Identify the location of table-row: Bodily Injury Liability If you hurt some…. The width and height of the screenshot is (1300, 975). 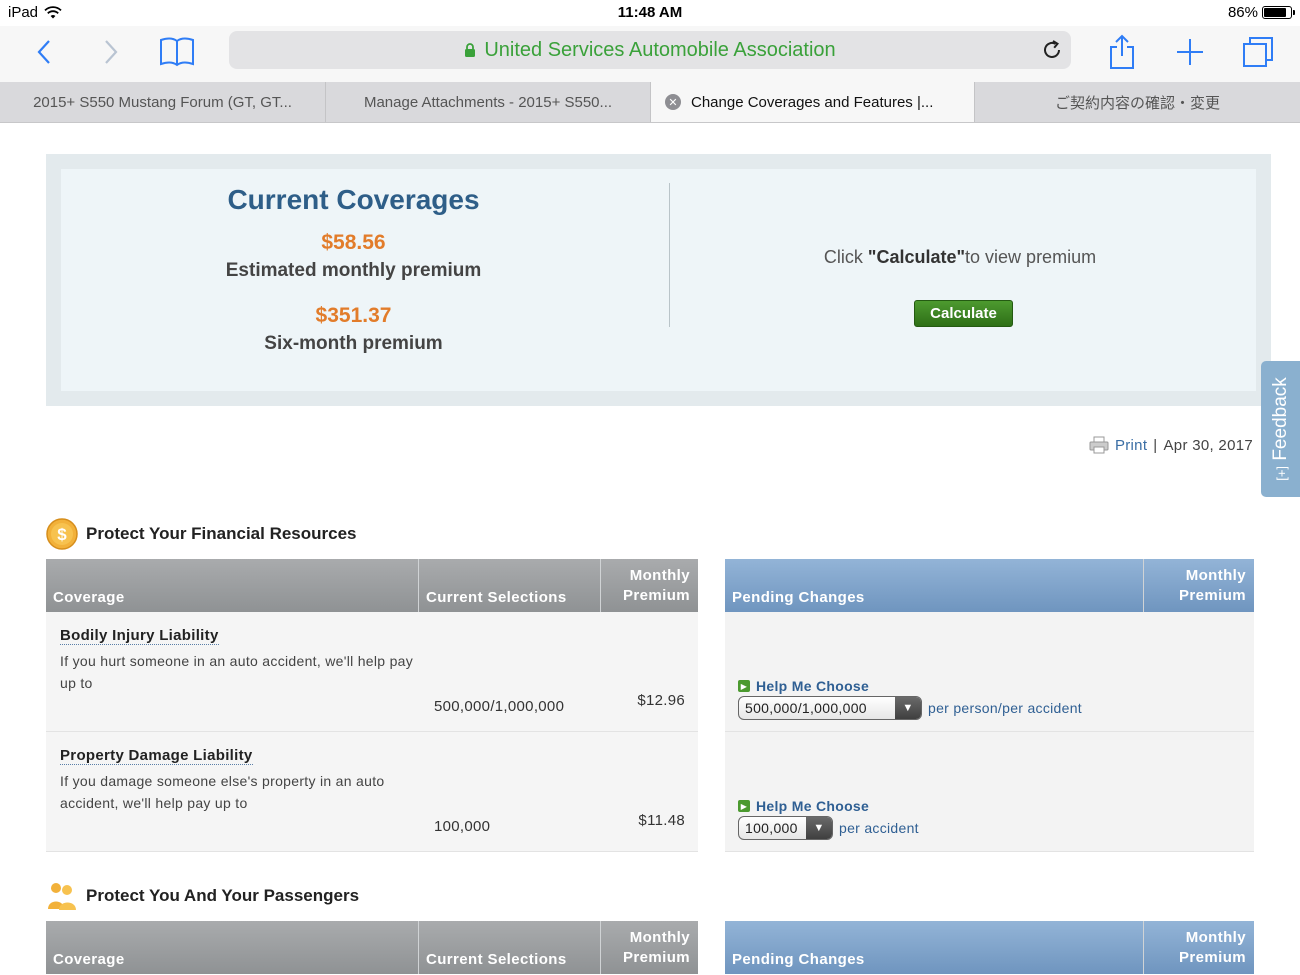
(372, 672).